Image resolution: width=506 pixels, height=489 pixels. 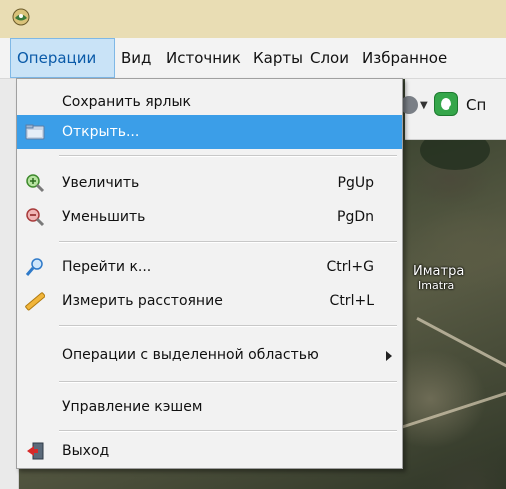 I want to click on ruler-icon, so click(x=35, y=301).